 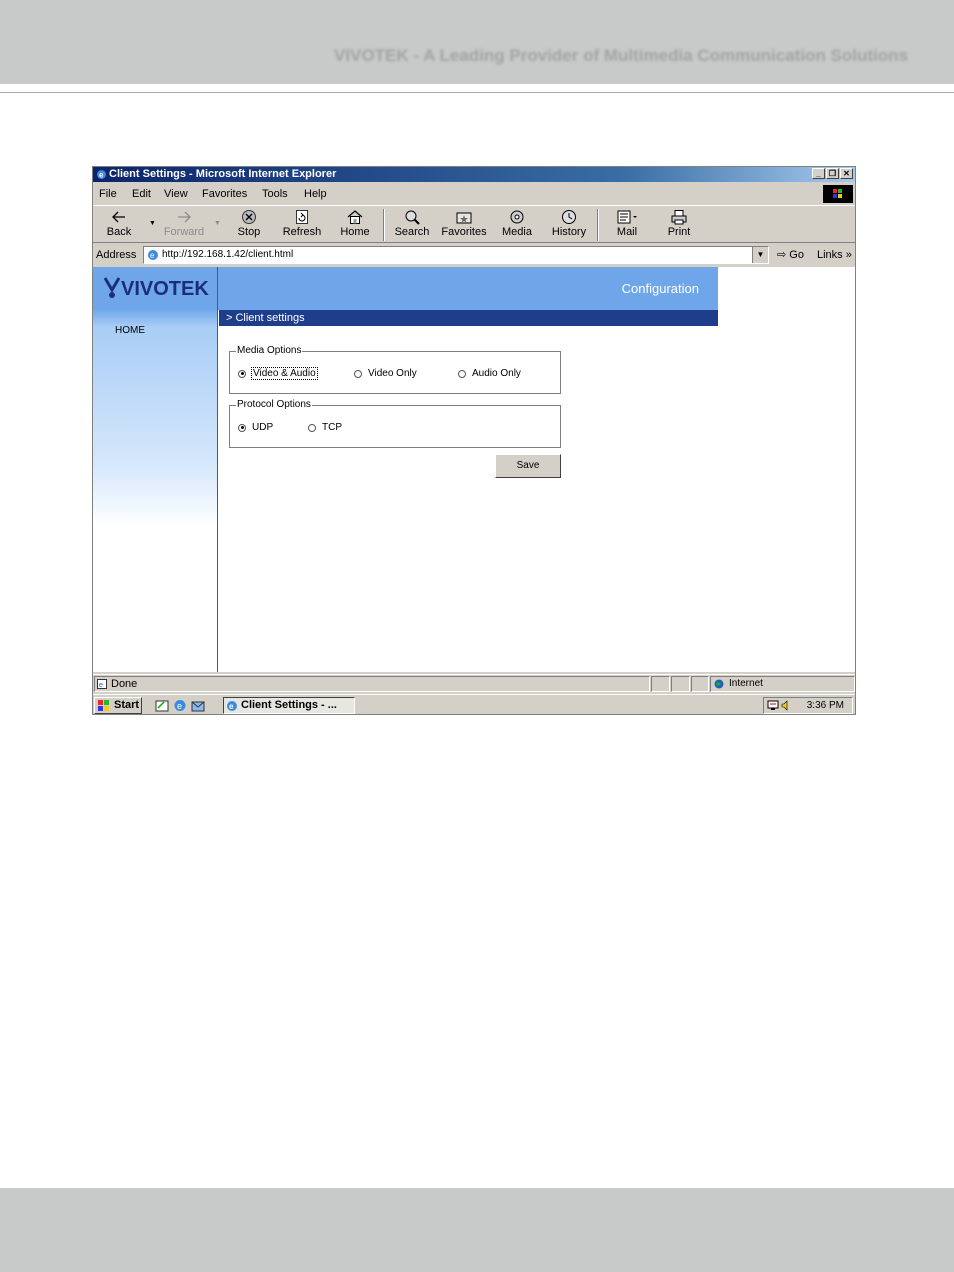 I want to click on radio-video-audio: Video & Audio, so click(x=278, y=373).